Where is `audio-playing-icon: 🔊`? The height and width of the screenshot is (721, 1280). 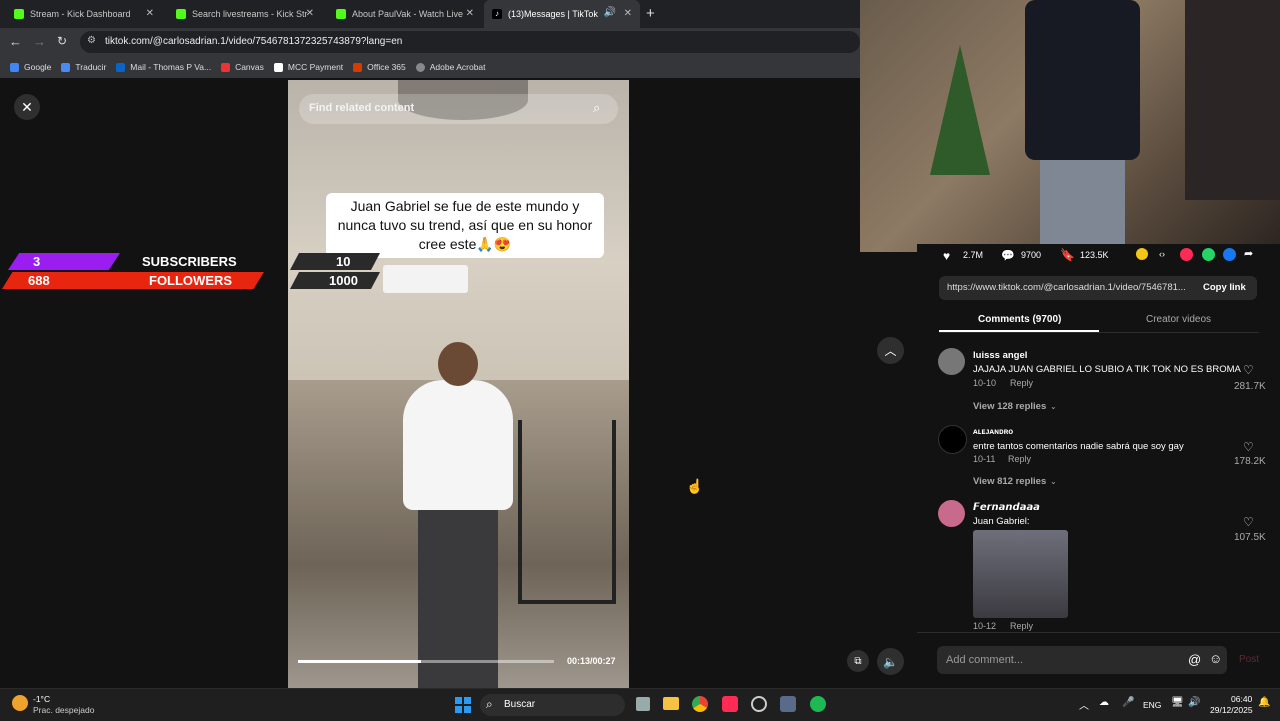 audio-playing-icon: 🔊 is located at coordinates (610, 12).